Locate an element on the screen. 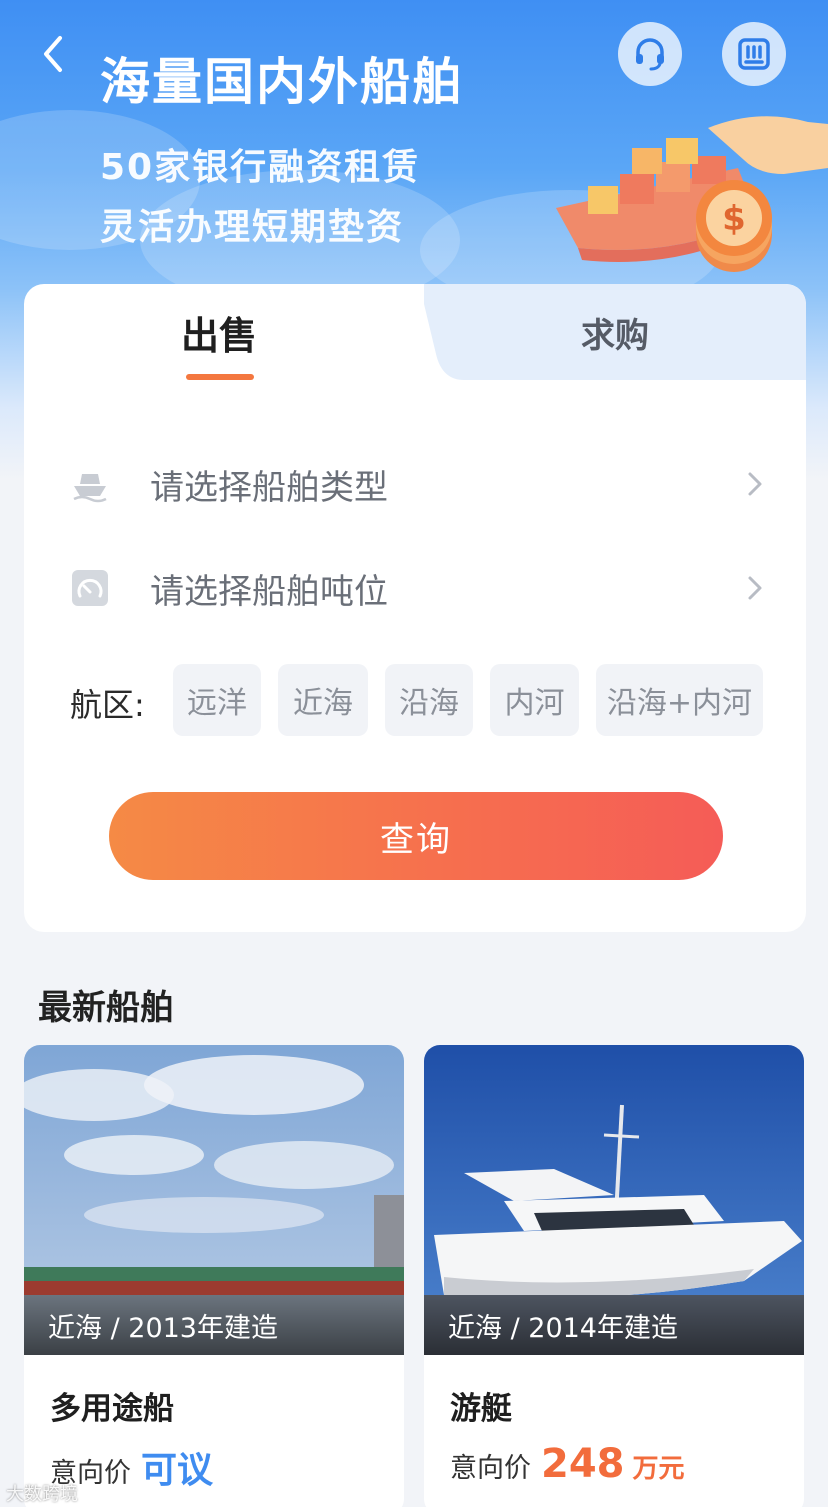 This screenshot has width=828, height=1507. ship-coin-illustration: $ is located at coordinates (692, 194).